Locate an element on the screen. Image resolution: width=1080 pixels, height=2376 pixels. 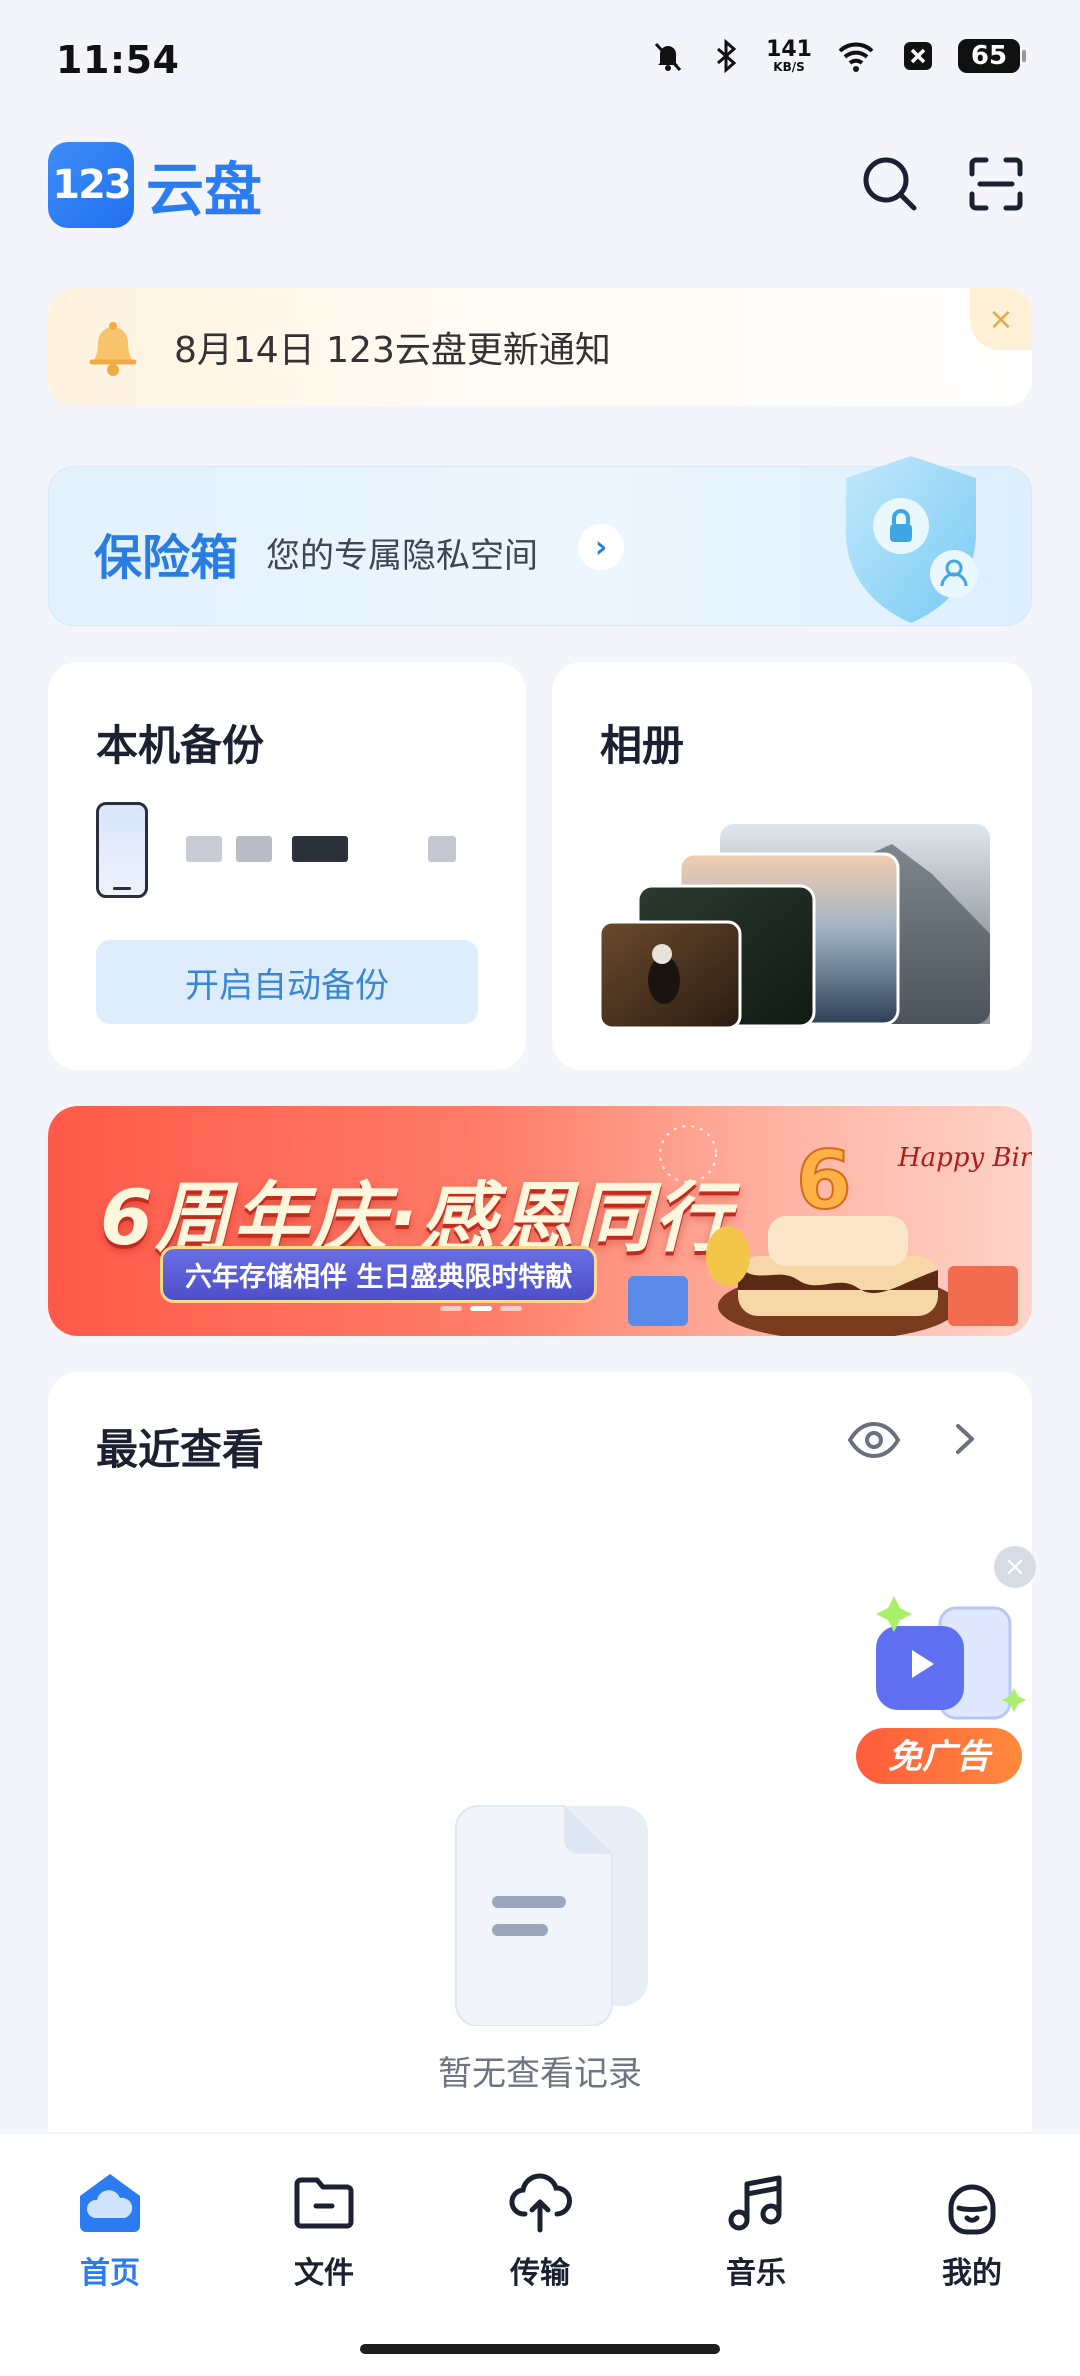
net-speed-value: 141 is located at coordinates (789, 49).